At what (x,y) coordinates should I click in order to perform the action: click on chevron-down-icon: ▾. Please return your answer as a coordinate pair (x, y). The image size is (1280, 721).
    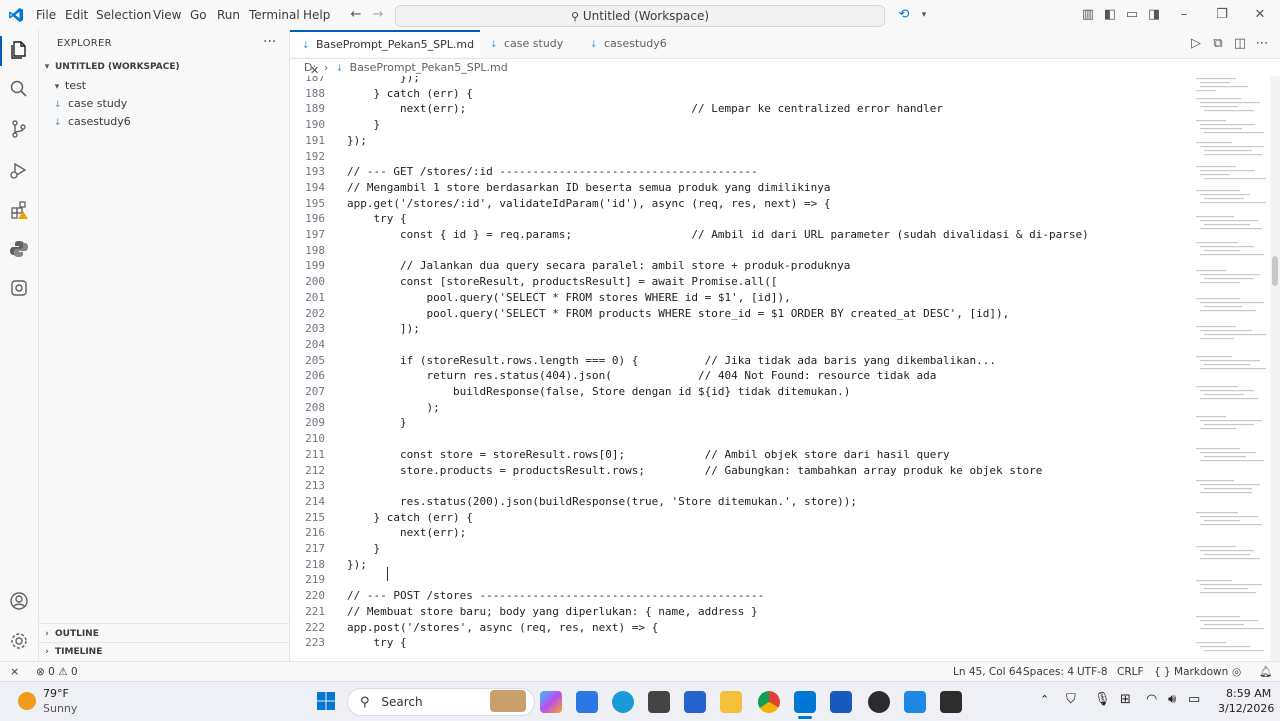
    Looking at the image, I should click on (924, 15).